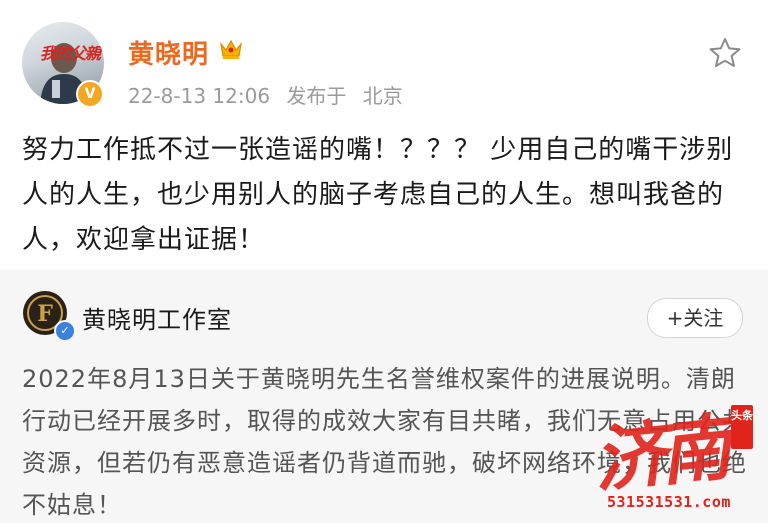  What do you see at coordinates (316, 96) in the screenshot?
I see `post-location-prefix: 发布于` at bounding box center [316, 96].